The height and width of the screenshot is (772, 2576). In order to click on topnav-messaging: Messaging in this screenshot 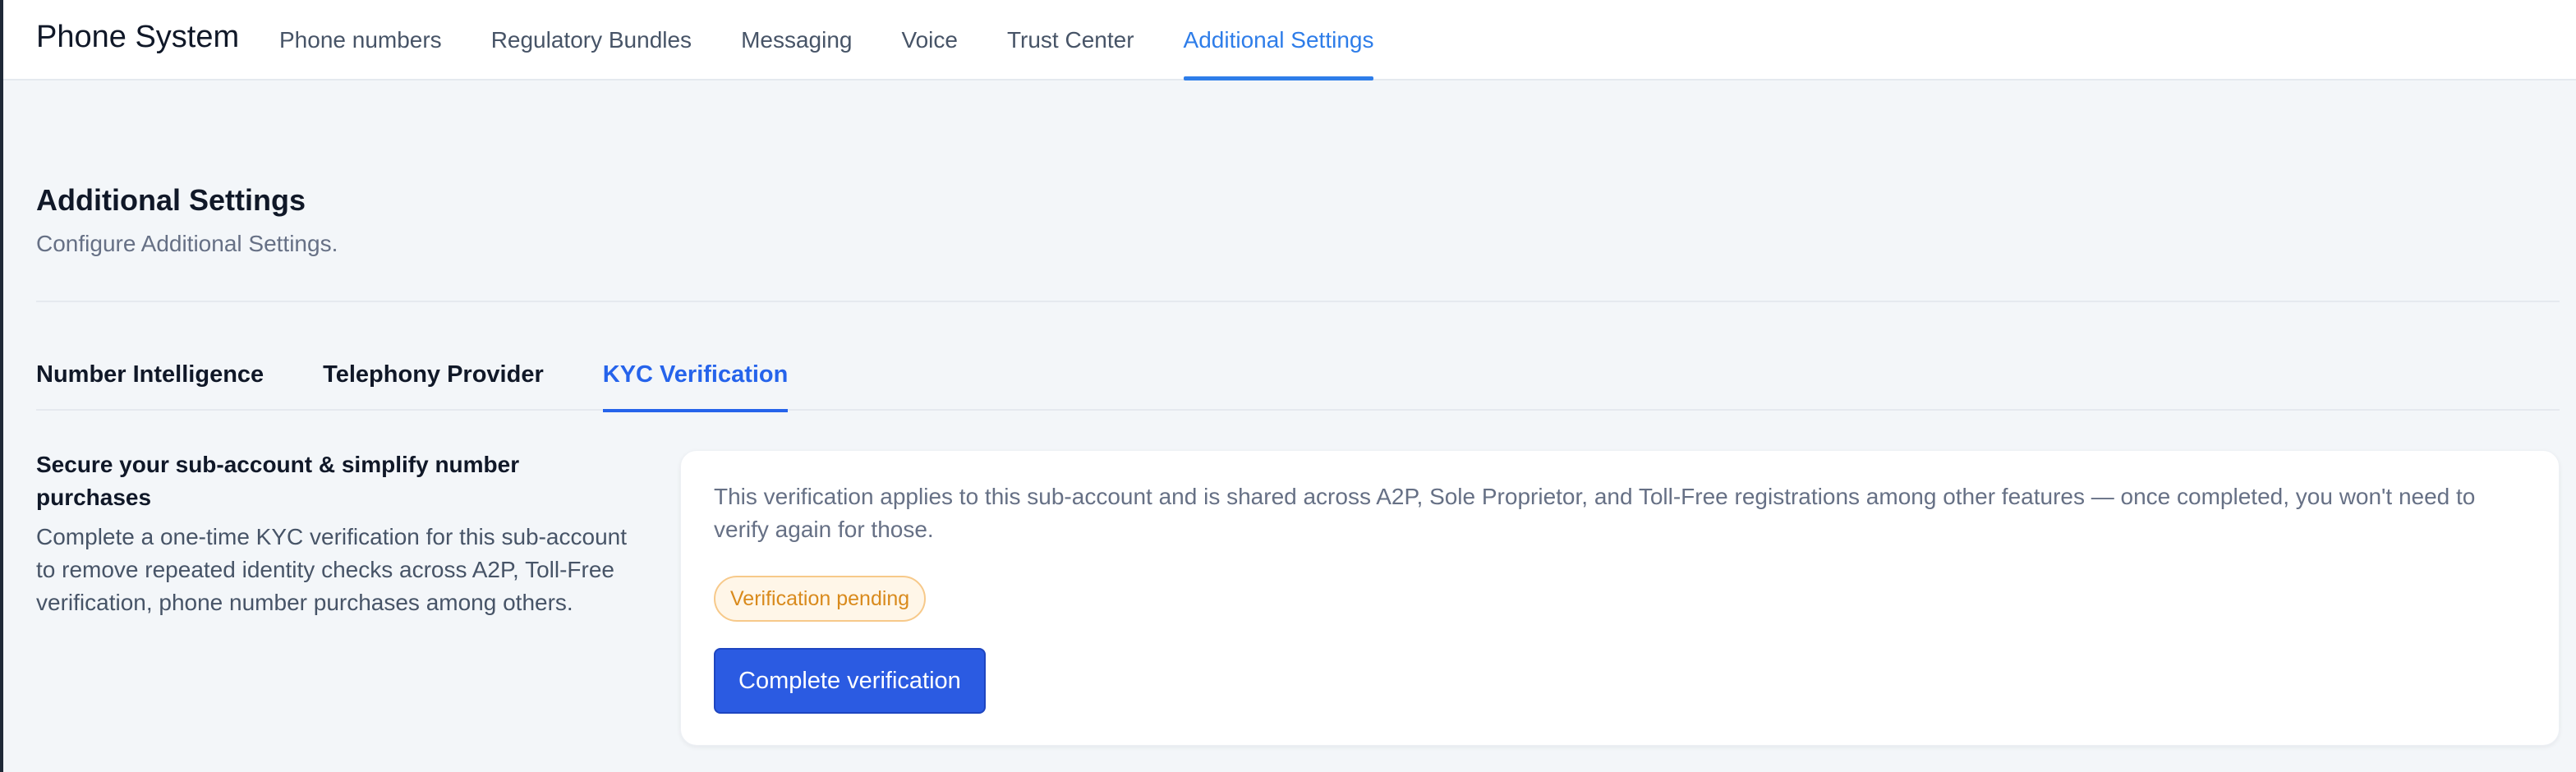, I will do `click(796, 40)`.